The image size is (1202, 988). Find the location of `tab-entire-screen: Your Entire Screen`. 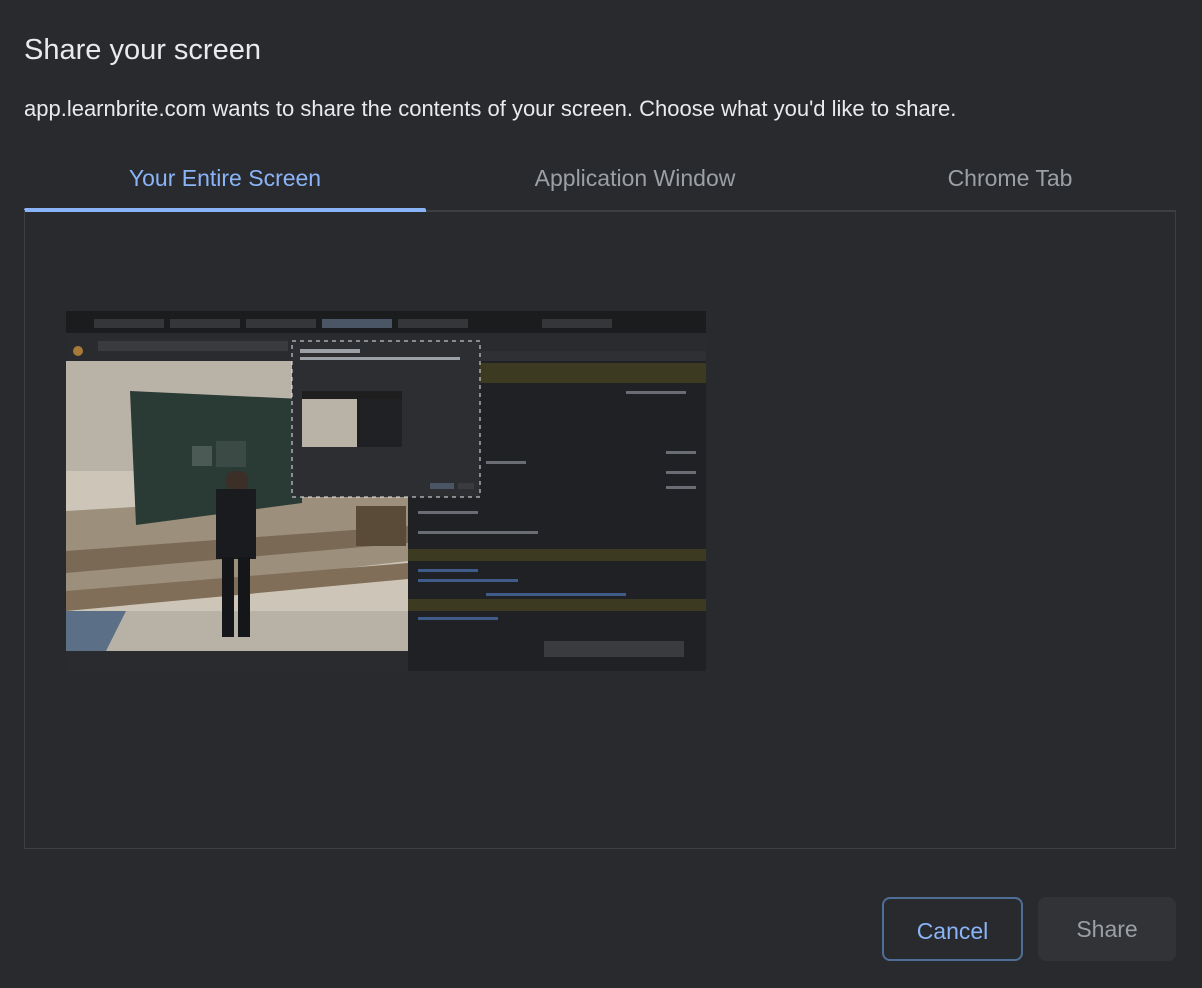

tab-entire-screen: Your Entire Screen is located at coordinates (225, 182).